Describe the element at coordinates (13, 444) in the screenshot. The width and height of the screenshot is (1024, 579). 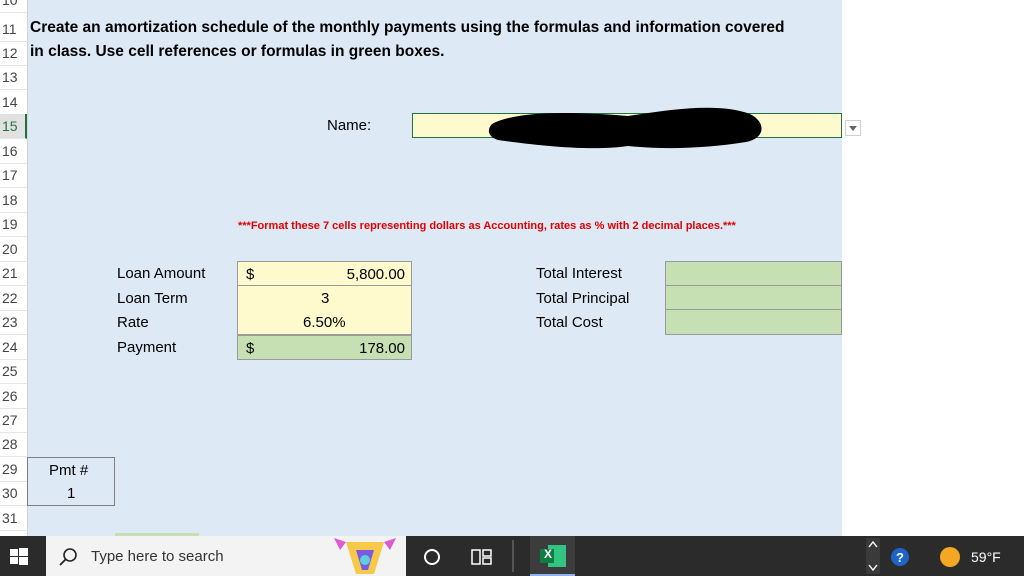
I see `row-header: 28` at that location.